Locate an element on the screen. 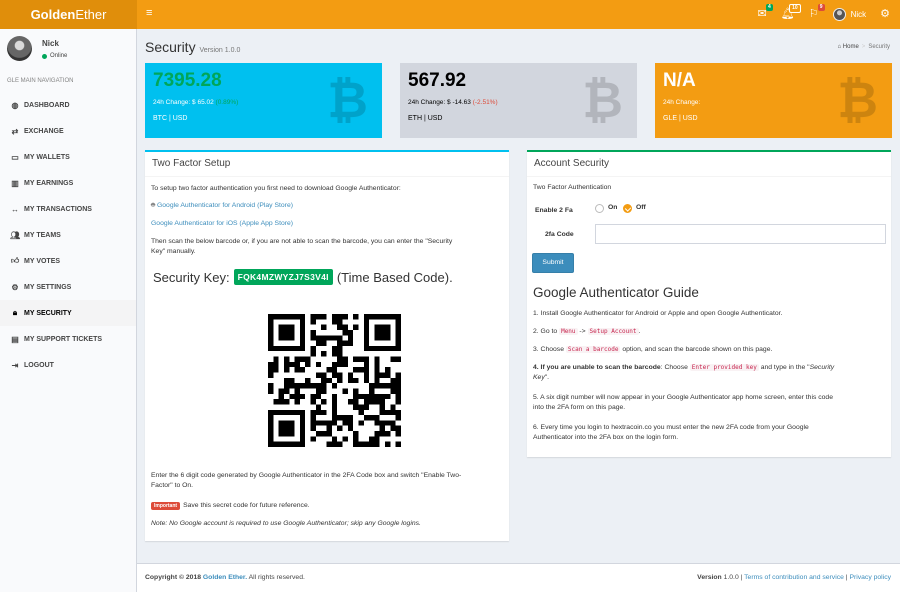 Image resolution: width=900 pixels, height=592 pixels. envelope-icon: ✉ 4 is located at coordinates (765, 12).